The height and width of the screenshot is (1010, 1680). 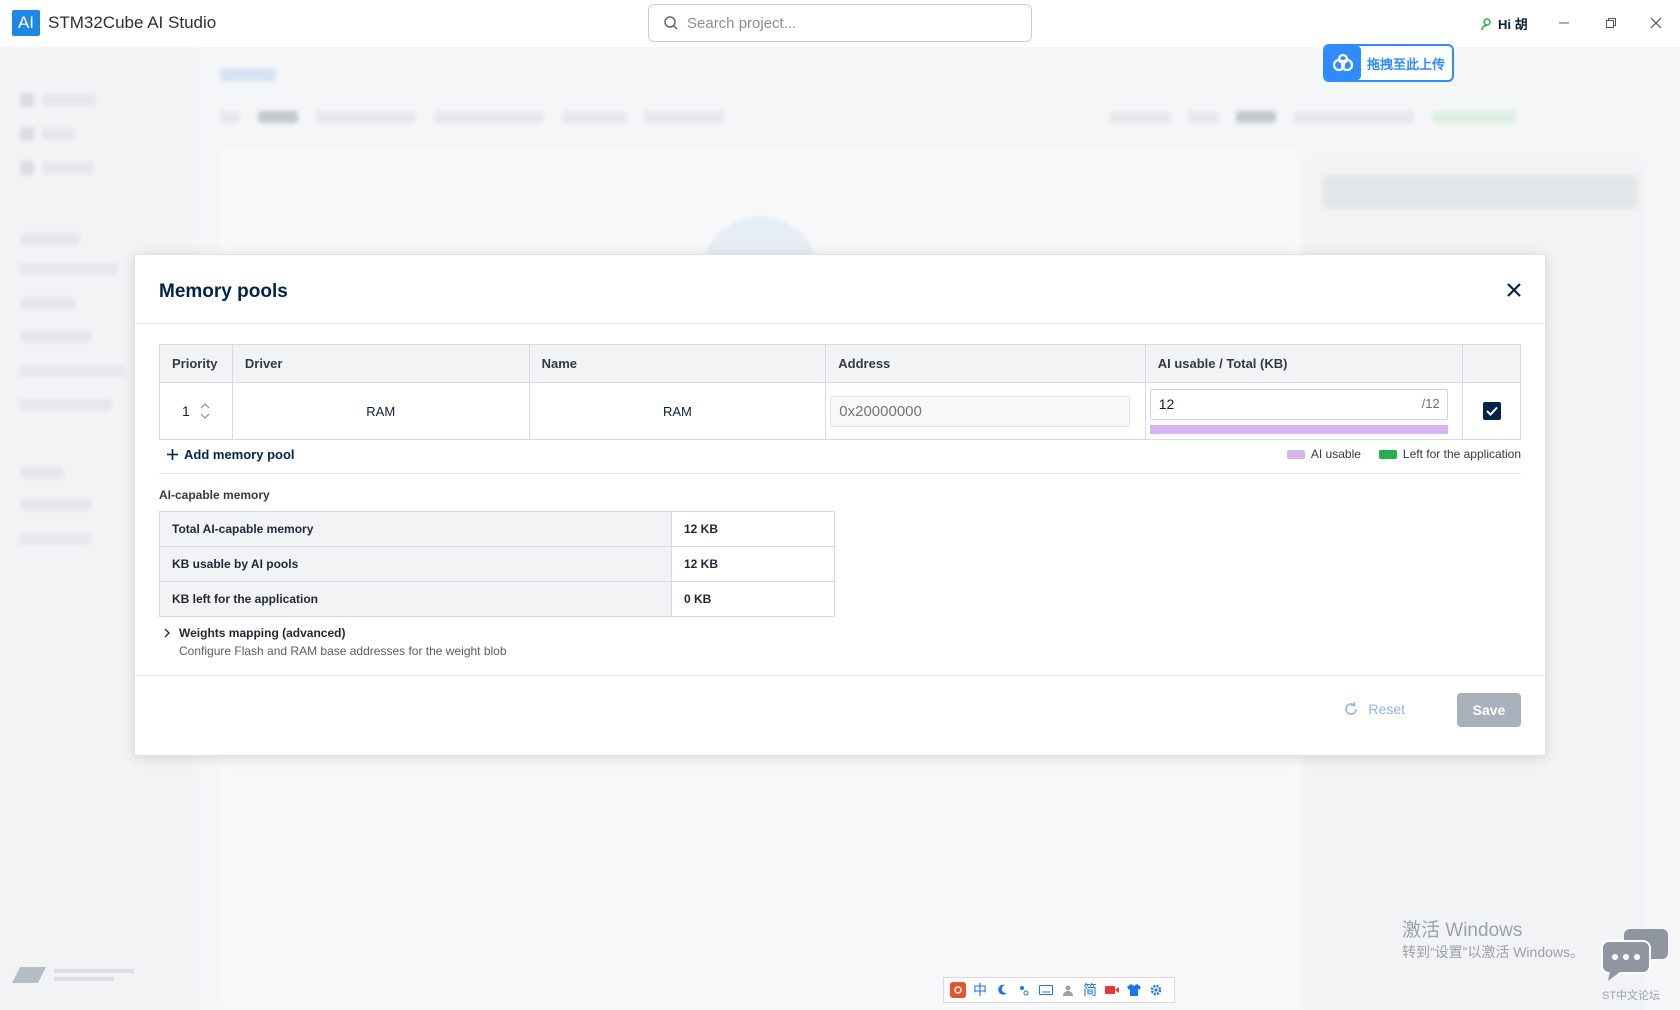 What do you see at coordinates (753, 599) in the screenshot?
I see `summary-value: 0 KB` at bounding box center [753, 599].